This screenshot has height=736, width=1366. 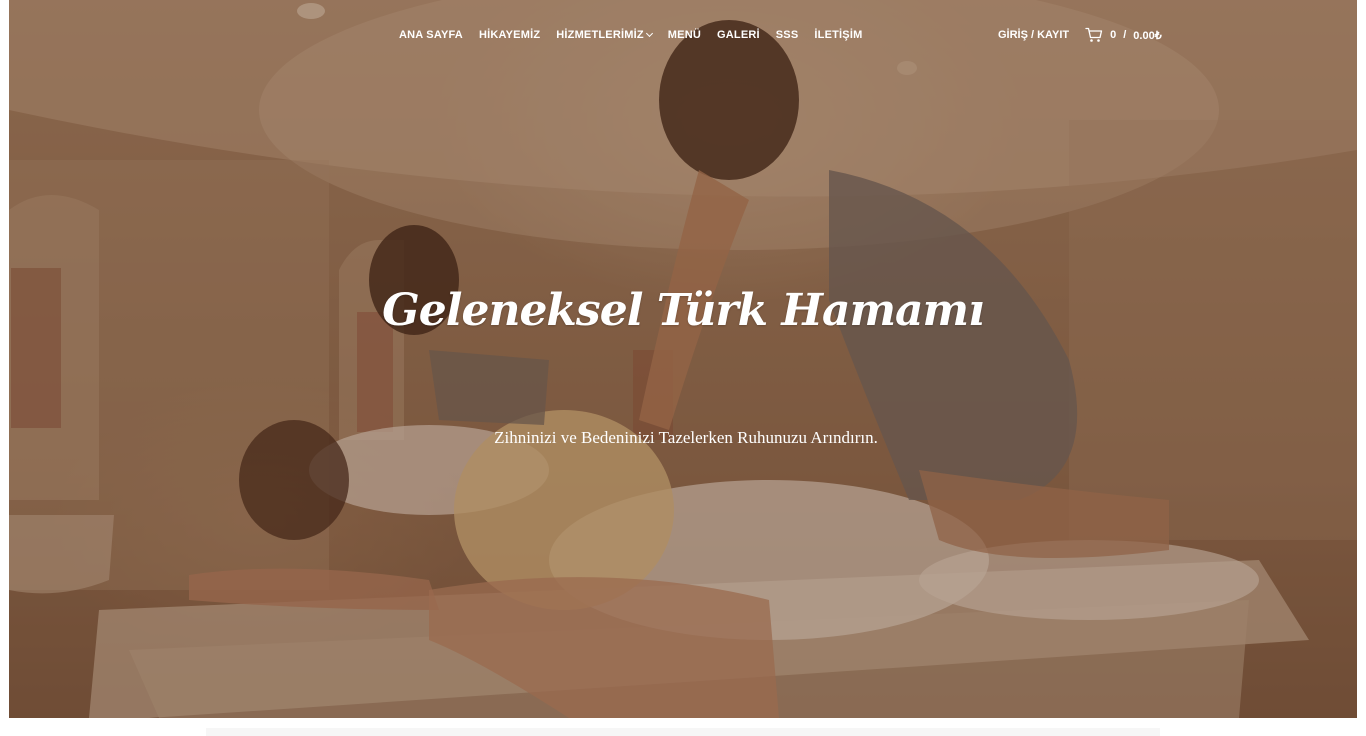 I want to click on nav-label: HİKAYEMİZ, so click(x=509, y=35).